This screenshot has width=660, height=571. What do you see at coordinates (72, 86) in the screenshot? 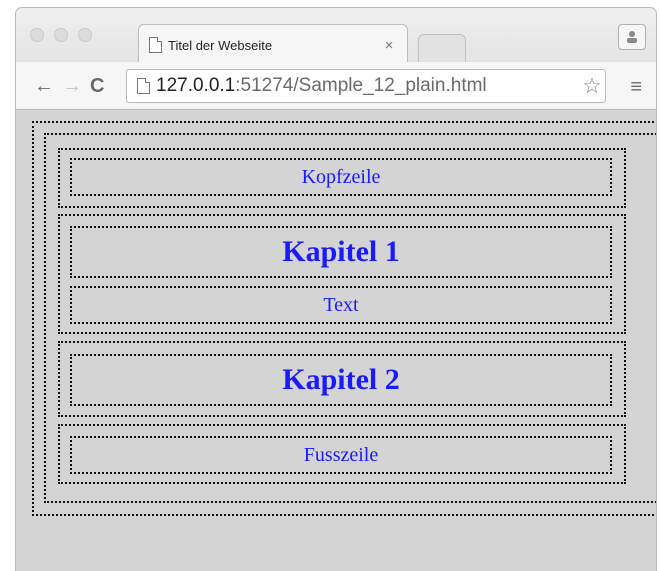
I see `forward-arrow-icon: →` at bounding box center [72, 86].